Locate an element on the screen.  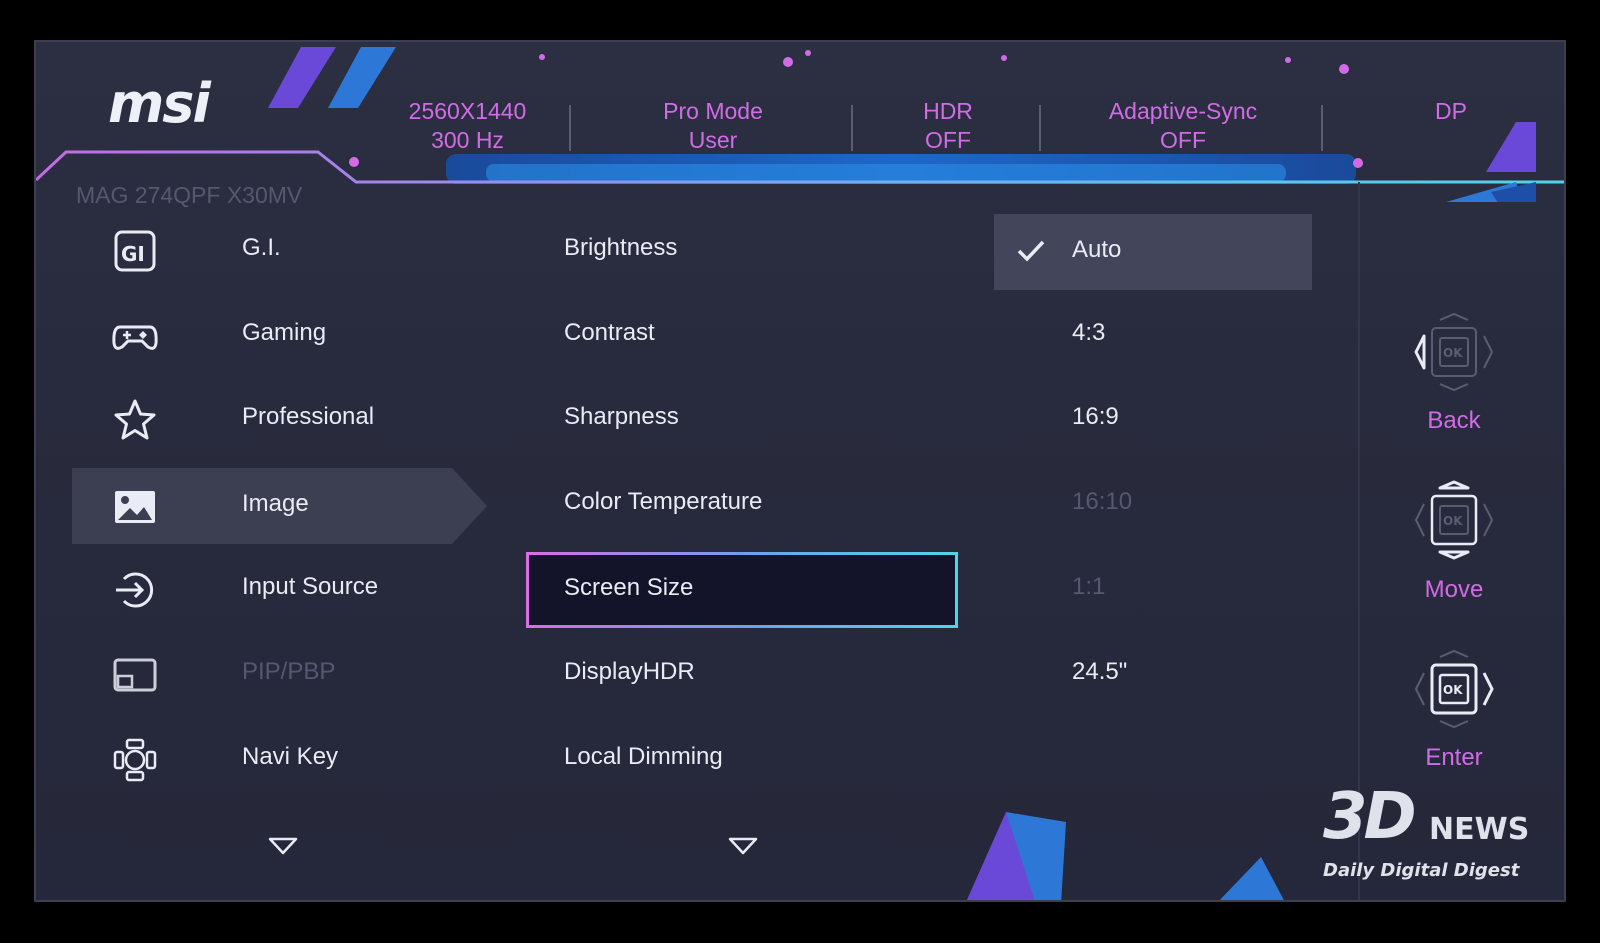
value-24-5: 24.5" is located at coordinates (1153, 674).